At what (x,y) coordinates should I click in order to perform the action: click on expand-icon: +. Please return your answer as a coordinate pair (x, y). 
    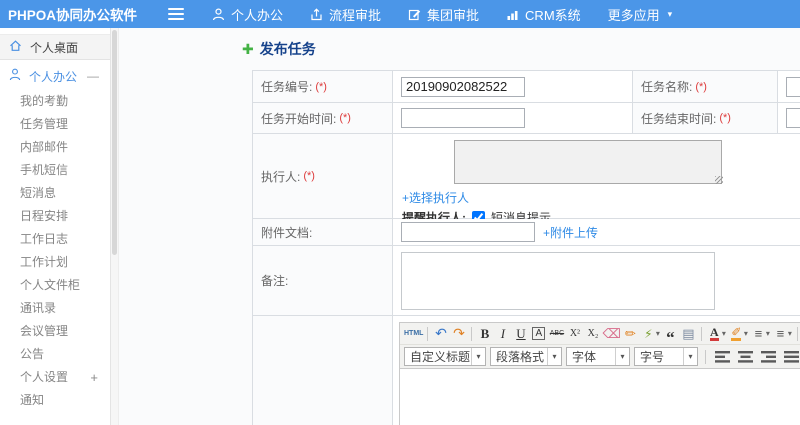
    Looking at the image, I should click on (94, 377).